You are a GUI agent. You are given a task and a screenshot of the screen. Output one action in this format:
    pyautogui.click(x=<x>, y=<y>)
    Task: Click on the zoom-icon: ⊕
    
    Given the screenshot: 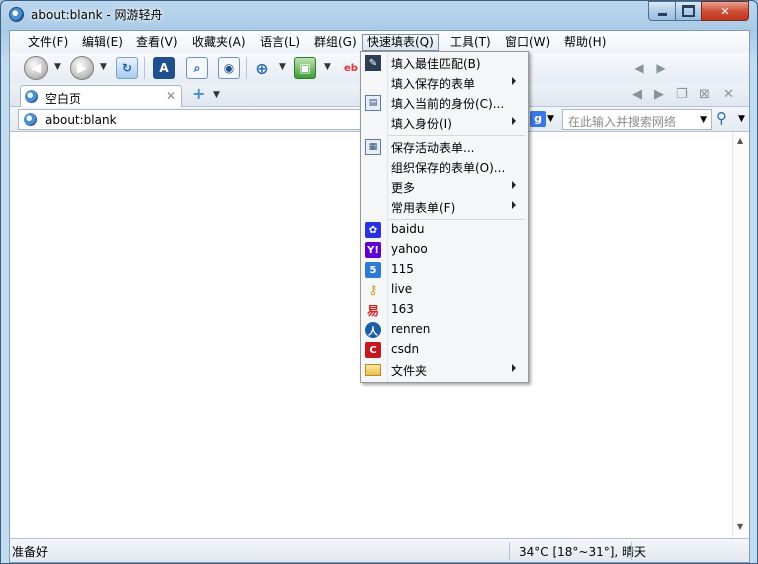 What is the action you would take?
    pyautogui.click(x=262, y=68)
    